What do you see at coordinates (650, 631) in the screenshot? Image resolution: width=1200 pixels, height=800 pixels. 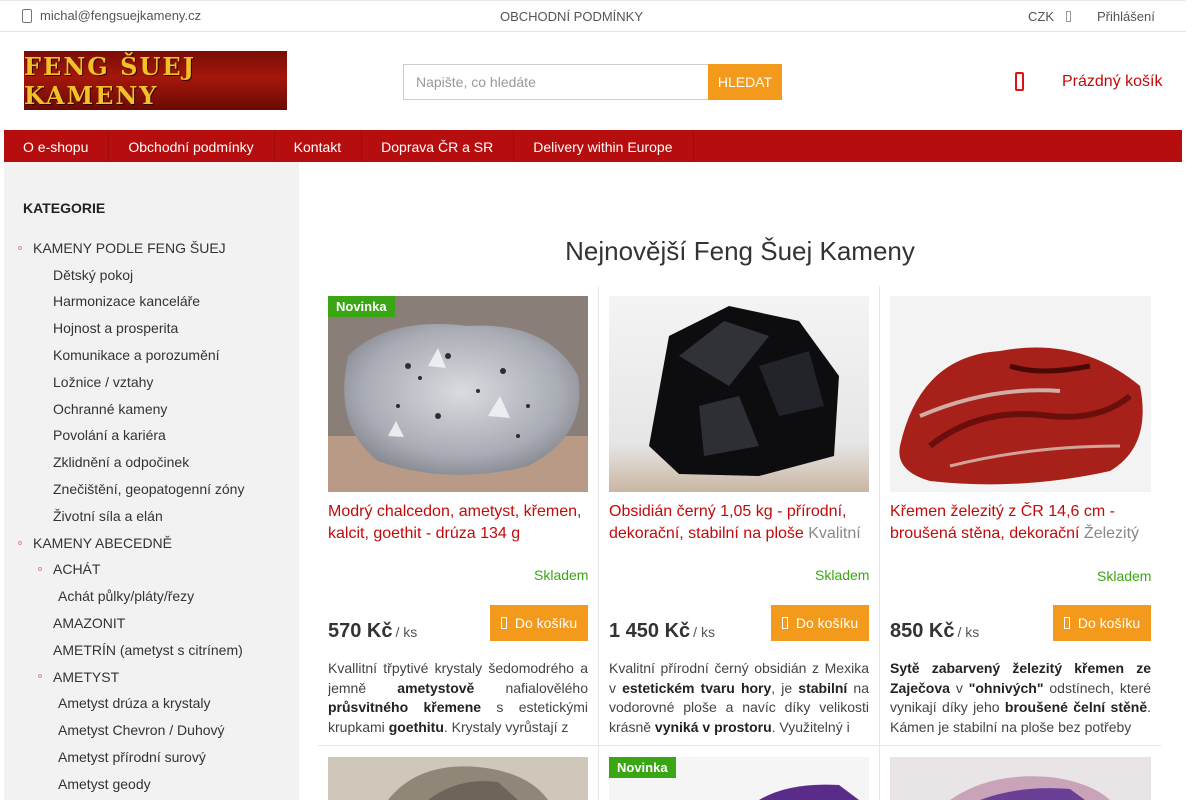 I see `price-value: 1 450 Kč` at bounding box center [650, 631].